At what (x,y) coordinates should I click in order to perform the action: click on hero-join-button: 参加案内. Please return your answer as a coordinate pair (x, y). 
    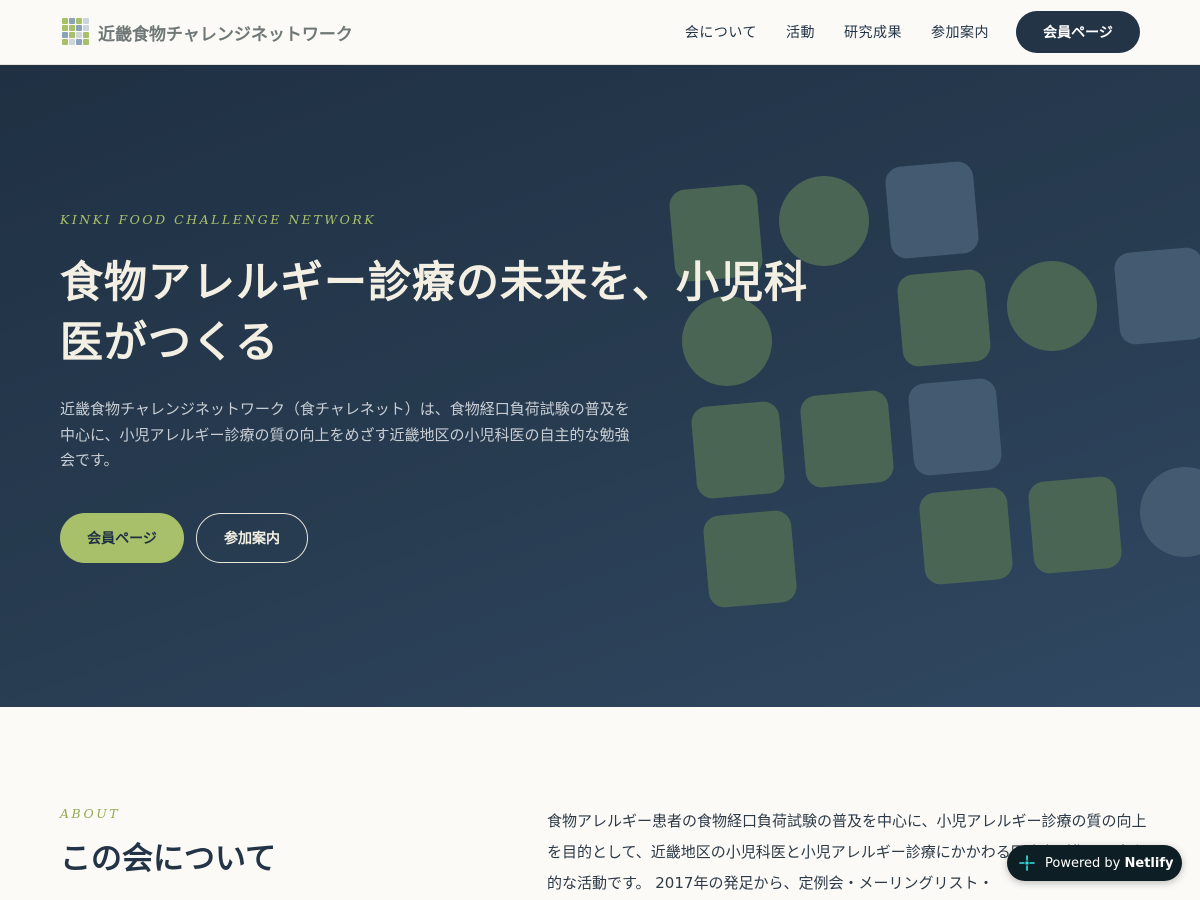
    Looking at the image, I should click on (252, 538).